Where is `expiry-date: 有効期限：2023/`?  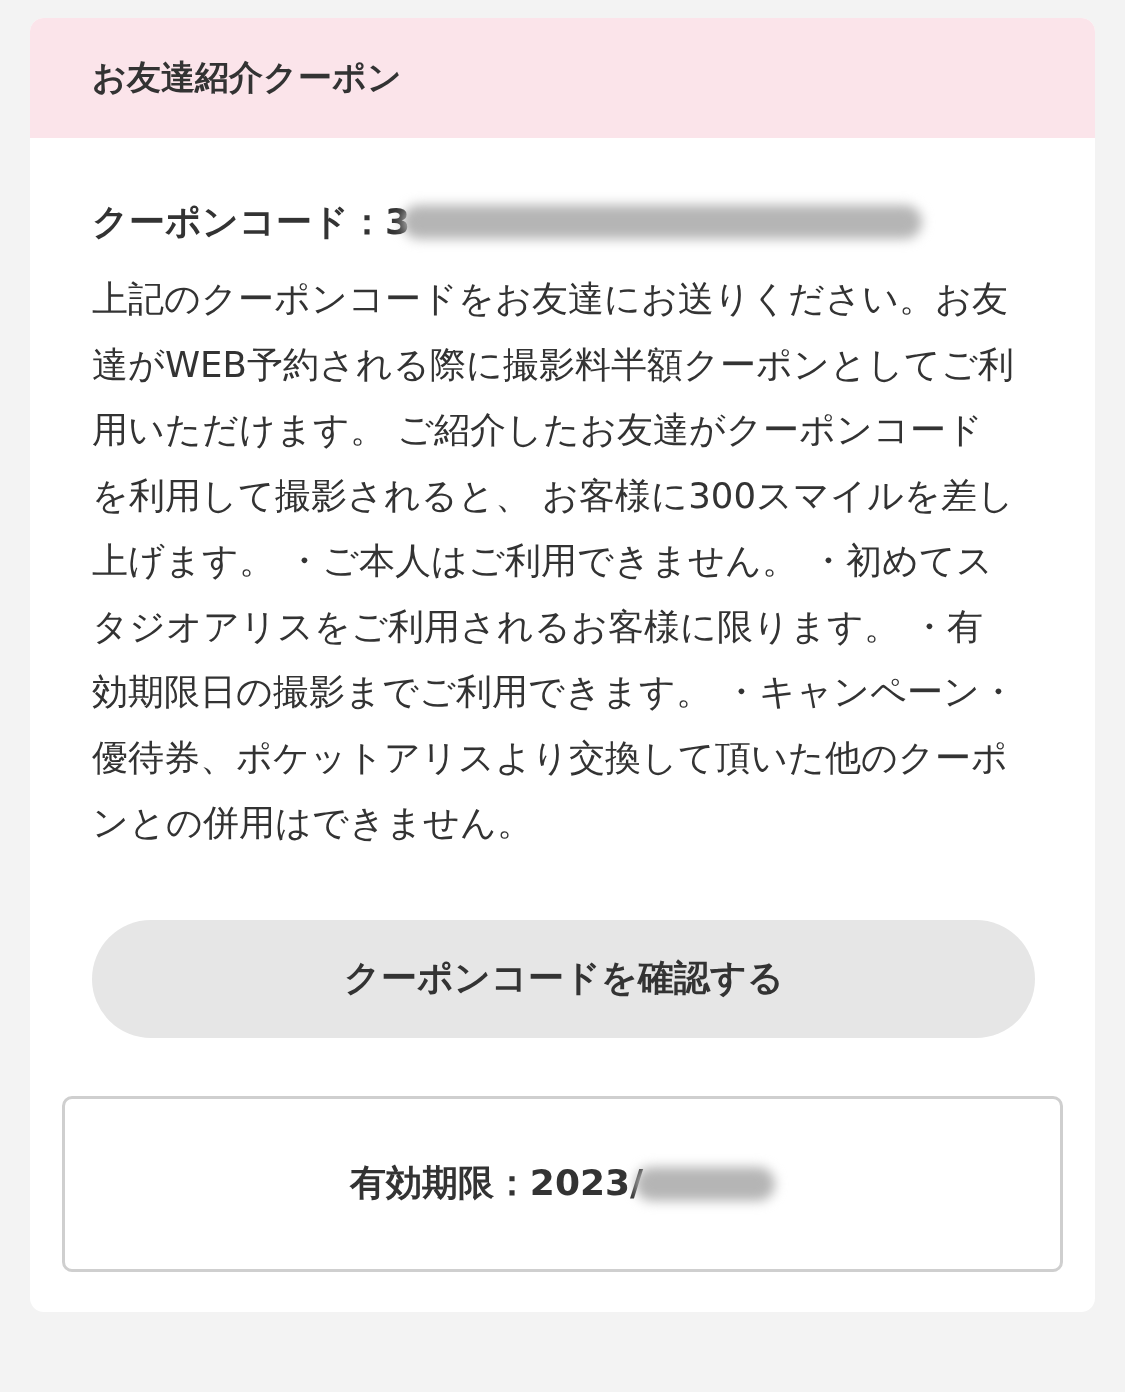
expiry-date: 有効期限：2023/ is located at coordinates (496, 1183).